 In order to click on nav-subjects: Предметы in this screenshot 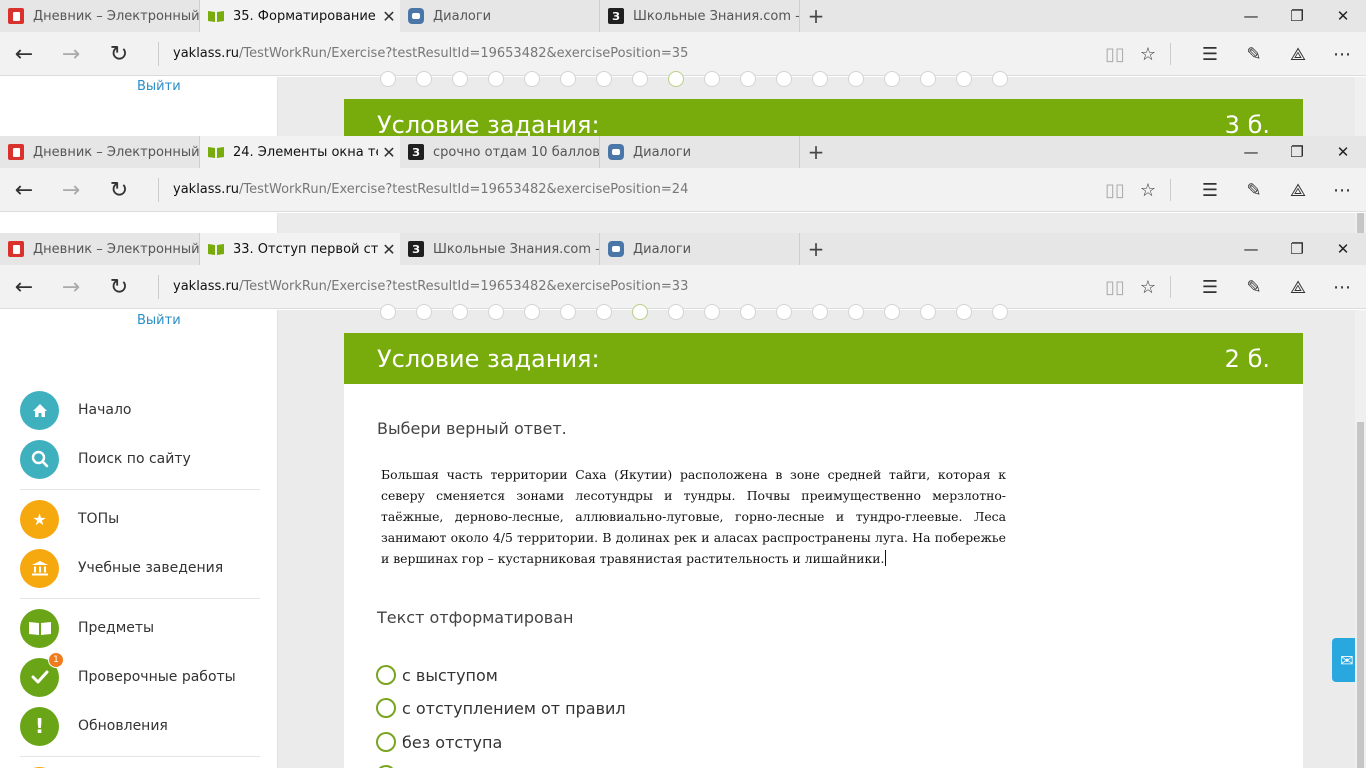, I will do `click(87, 628)`.